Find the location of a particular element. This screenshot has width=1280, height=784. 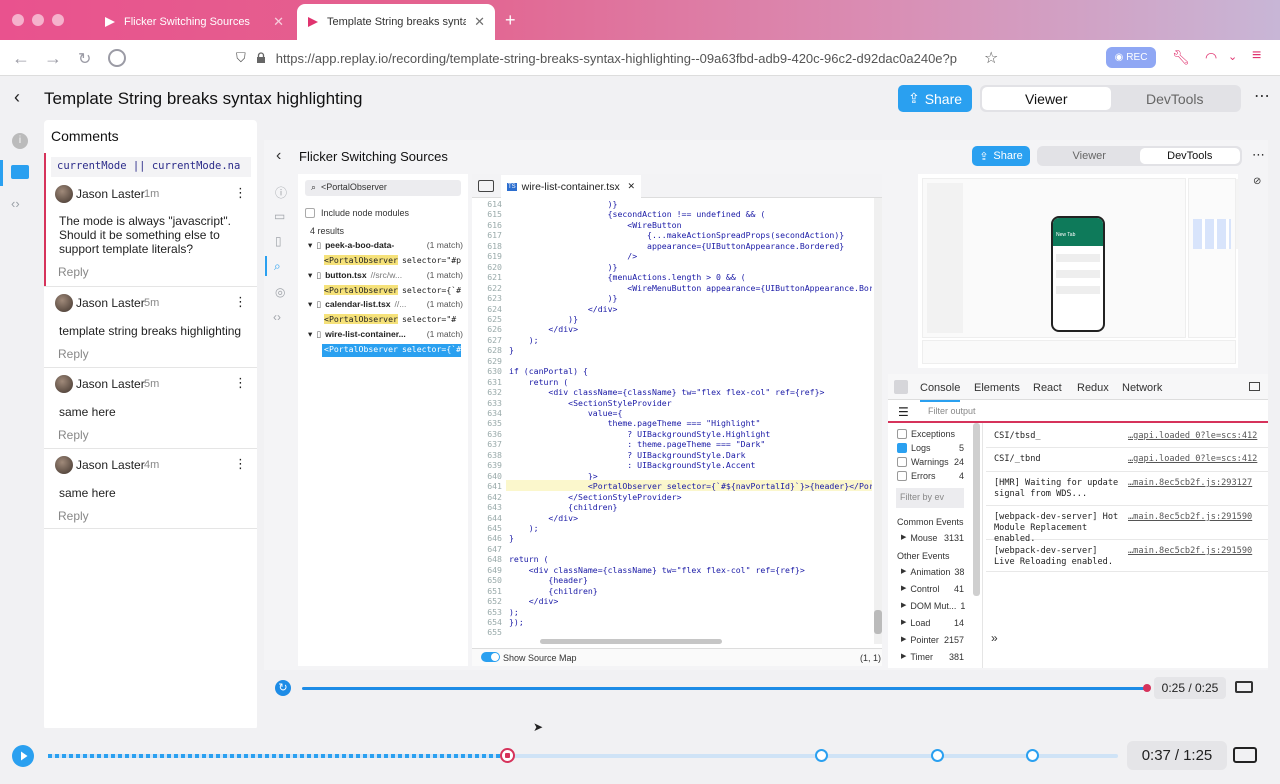

browser-tab-template-string: Template String breaks syntax hi ✕ is located at coordinates (396, 22).